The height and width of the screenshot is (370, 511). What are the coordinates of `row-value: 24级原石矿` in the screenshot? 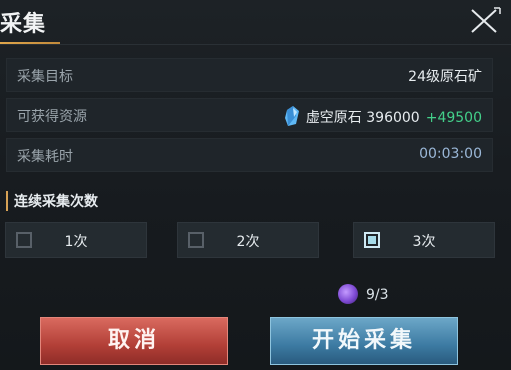 It's located at (445, 77).